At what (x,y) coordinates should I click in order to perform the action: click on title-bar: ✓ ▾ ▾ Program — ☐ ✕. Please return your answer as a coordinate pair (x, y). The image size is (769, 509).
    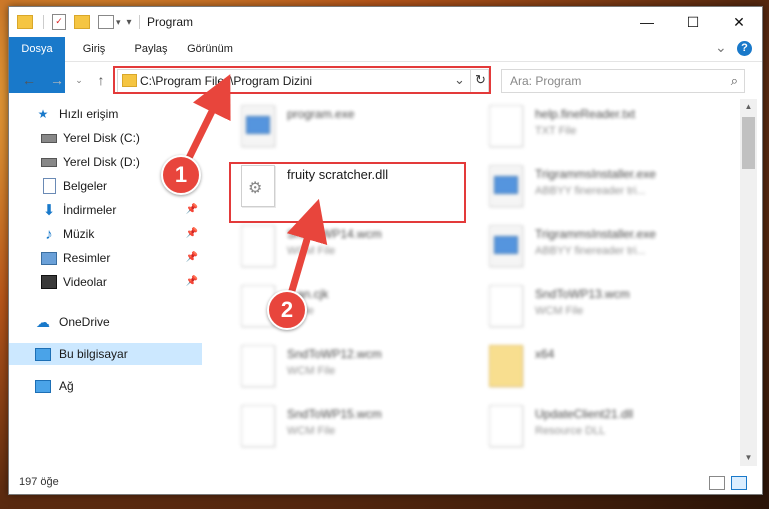
    Looking at the image, I should click on (385, 22).